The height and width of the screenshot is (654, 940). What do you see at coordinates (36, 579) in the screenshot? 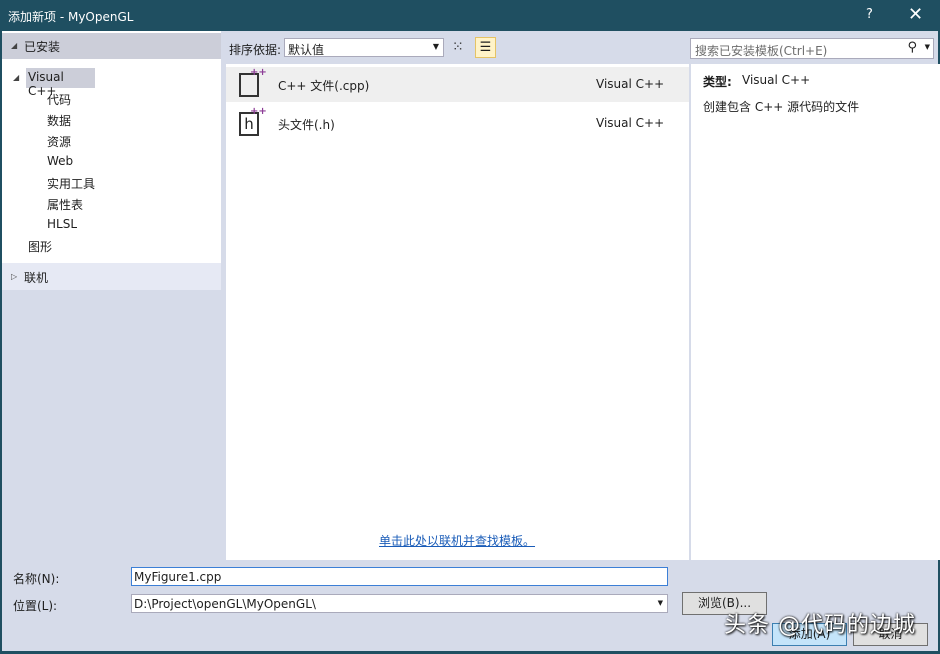
I see `name-label: 名称(N):` at bounding box center [36, 579].